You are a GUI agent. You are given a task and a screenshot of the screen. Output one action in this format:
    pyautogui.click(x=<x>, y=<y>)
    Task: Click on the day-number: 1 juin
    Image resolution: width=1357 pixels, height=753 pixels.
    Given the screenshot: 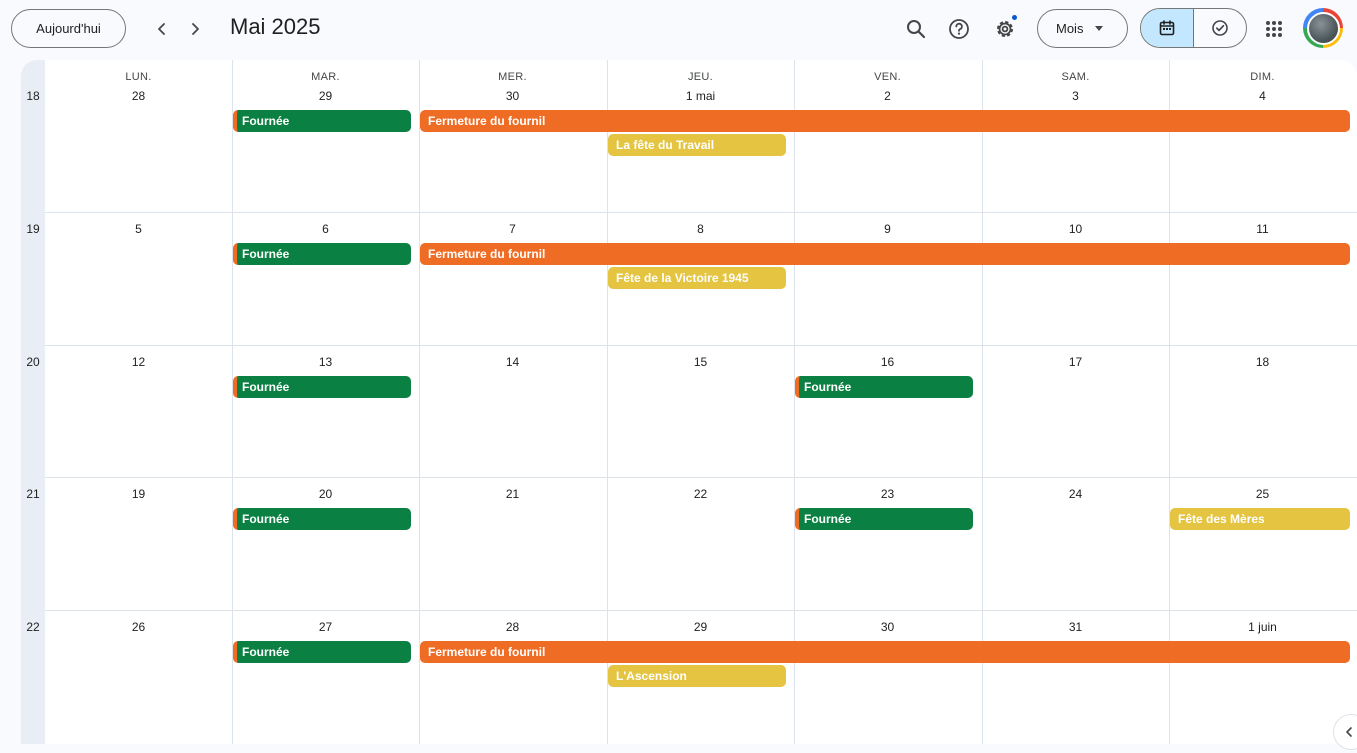 What is the action you would take?
    pyautogui.click(x=1262, y=627)
    